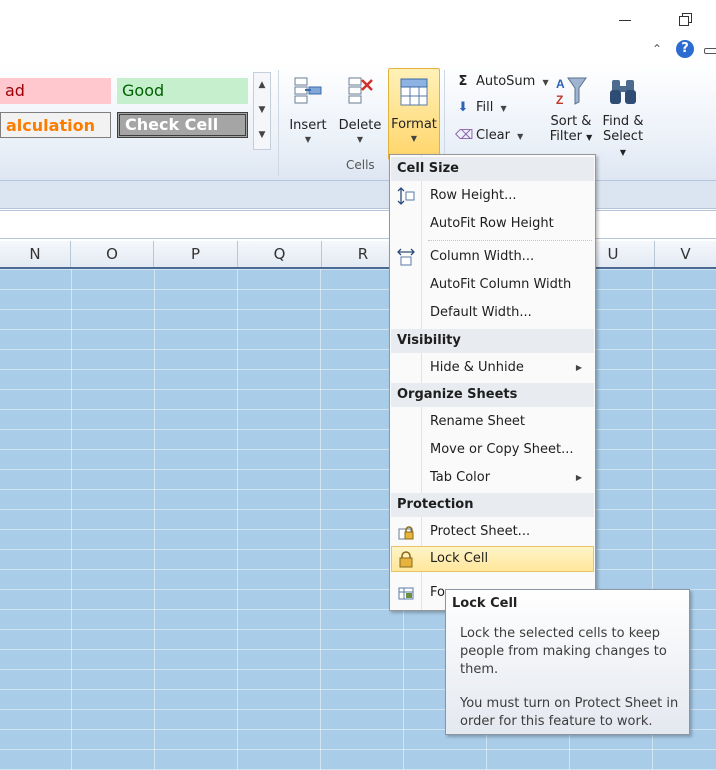  What do you see at coordinates (464, 135) in the screenshot?
I see `eraser-icon: ⌫` at bounding box center [464, 135].